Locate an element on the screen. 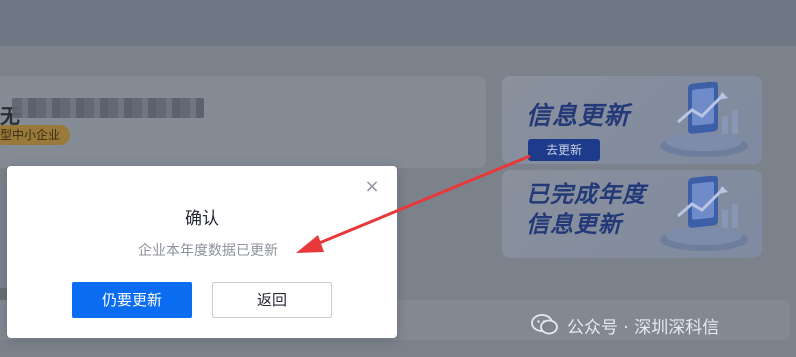 The width and height of the screenshot is (796, 357). go-update-button: 去更新 is located at coordinates (564, 150).